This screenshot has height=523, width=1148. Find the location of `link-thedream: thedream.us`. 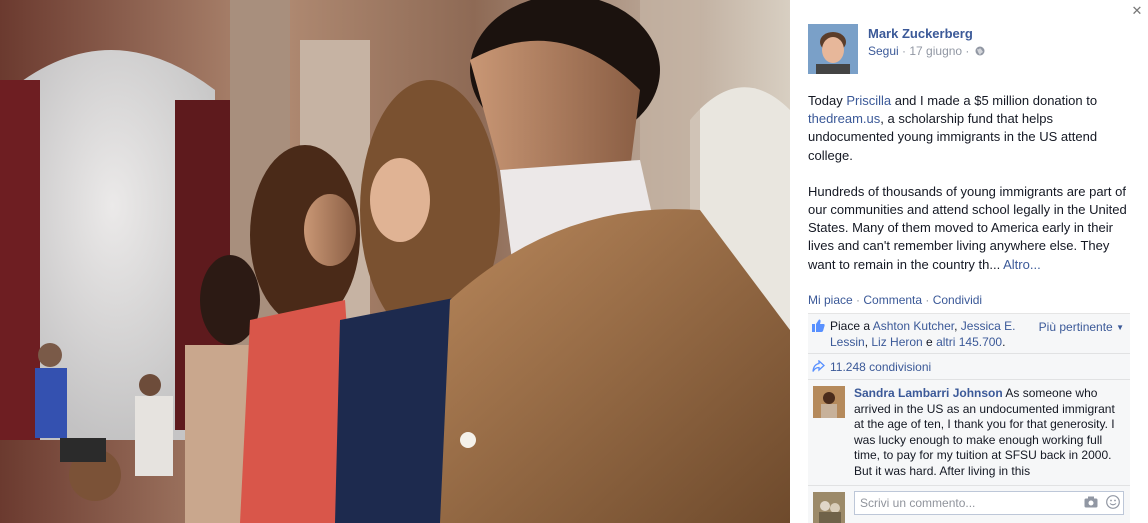

link-thedream: thedream.us is located at coordinates (844, 118).